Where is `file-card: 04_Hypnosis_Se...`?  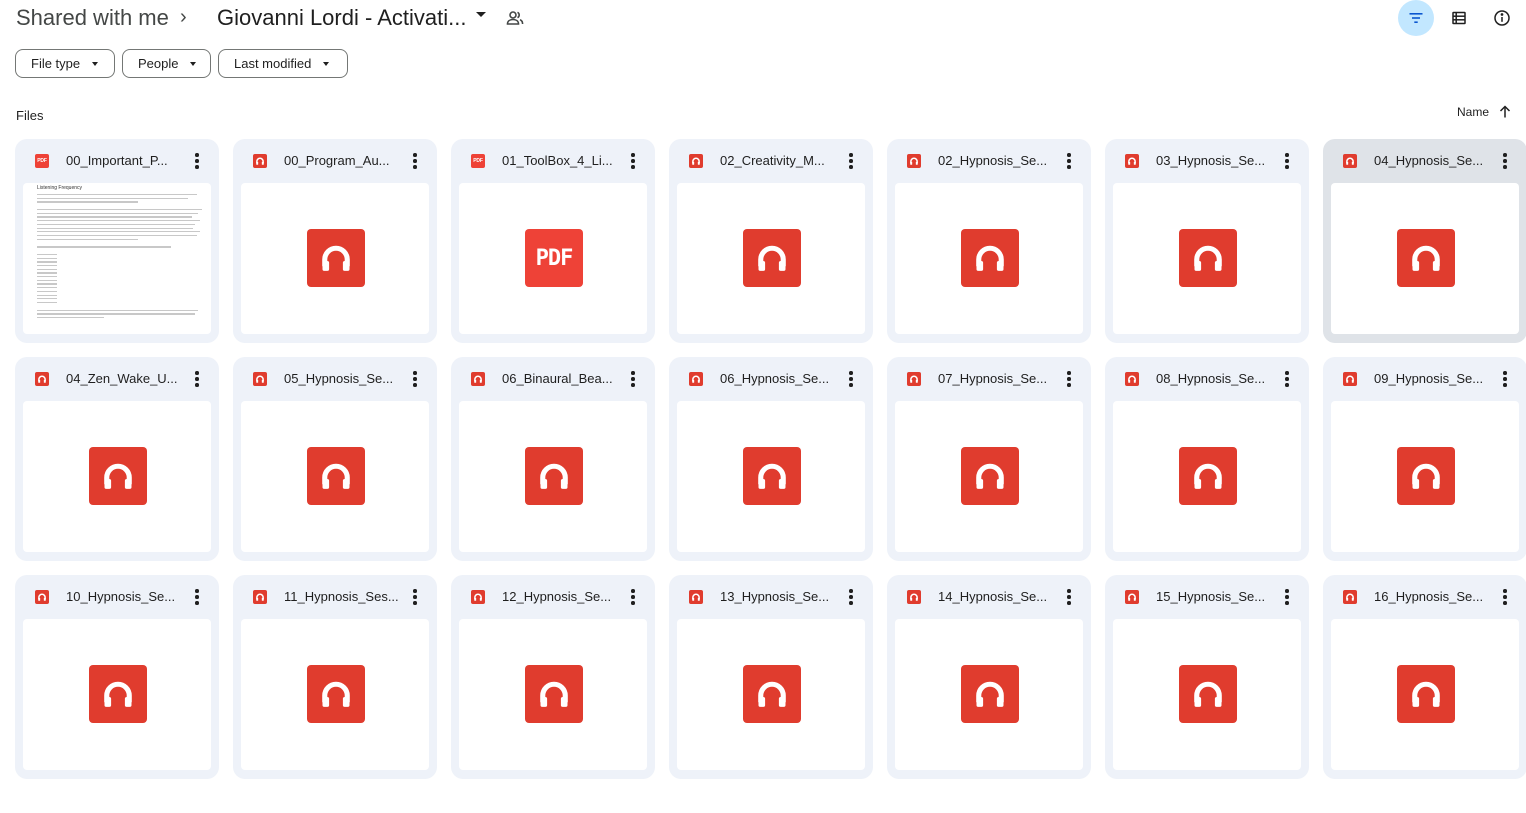
file-card: 04_Hypnosis_Se... is located at coordinates (1424, 241).